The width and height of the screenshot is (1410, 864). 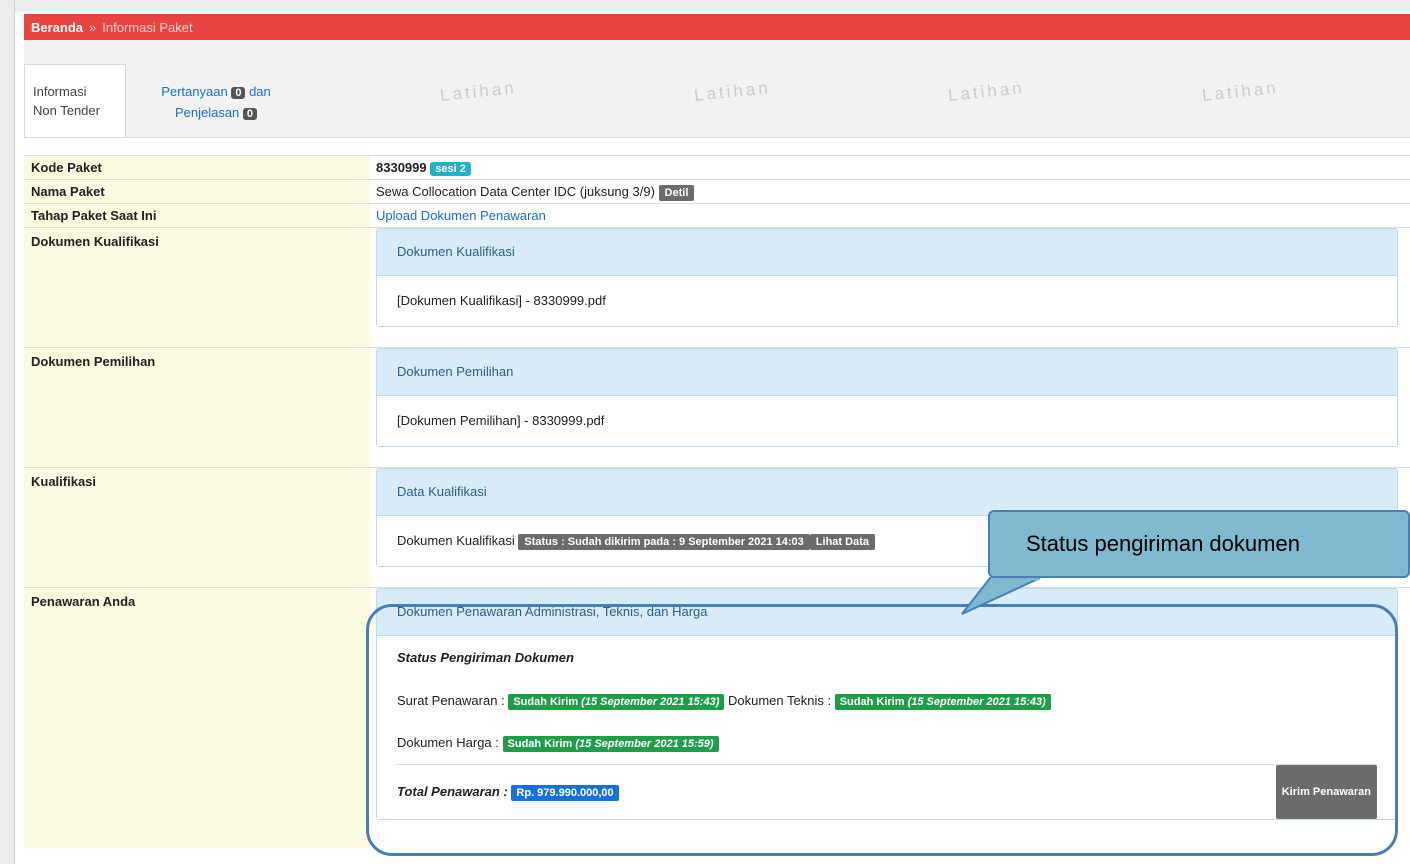 I want to click on dokumen-kualifikasi-label: Dokumen Kualifikasi, so click(x=197, y=287).